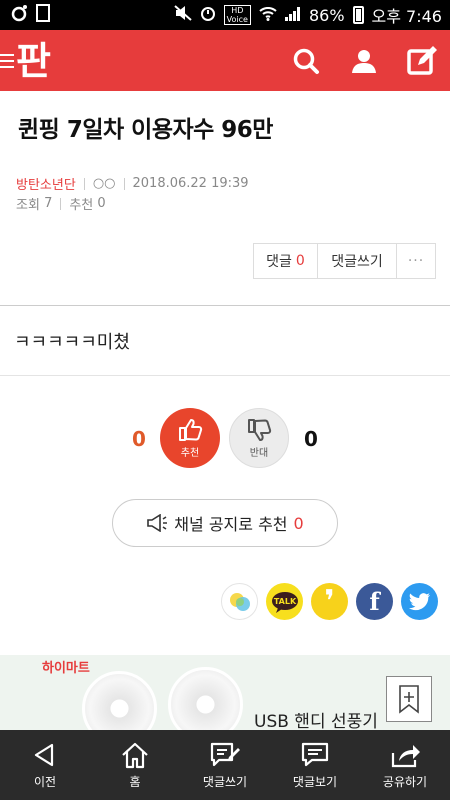  Describe the element at coordinates (157, 523) in the screenshot. I see `megaphone-icon` at that location.